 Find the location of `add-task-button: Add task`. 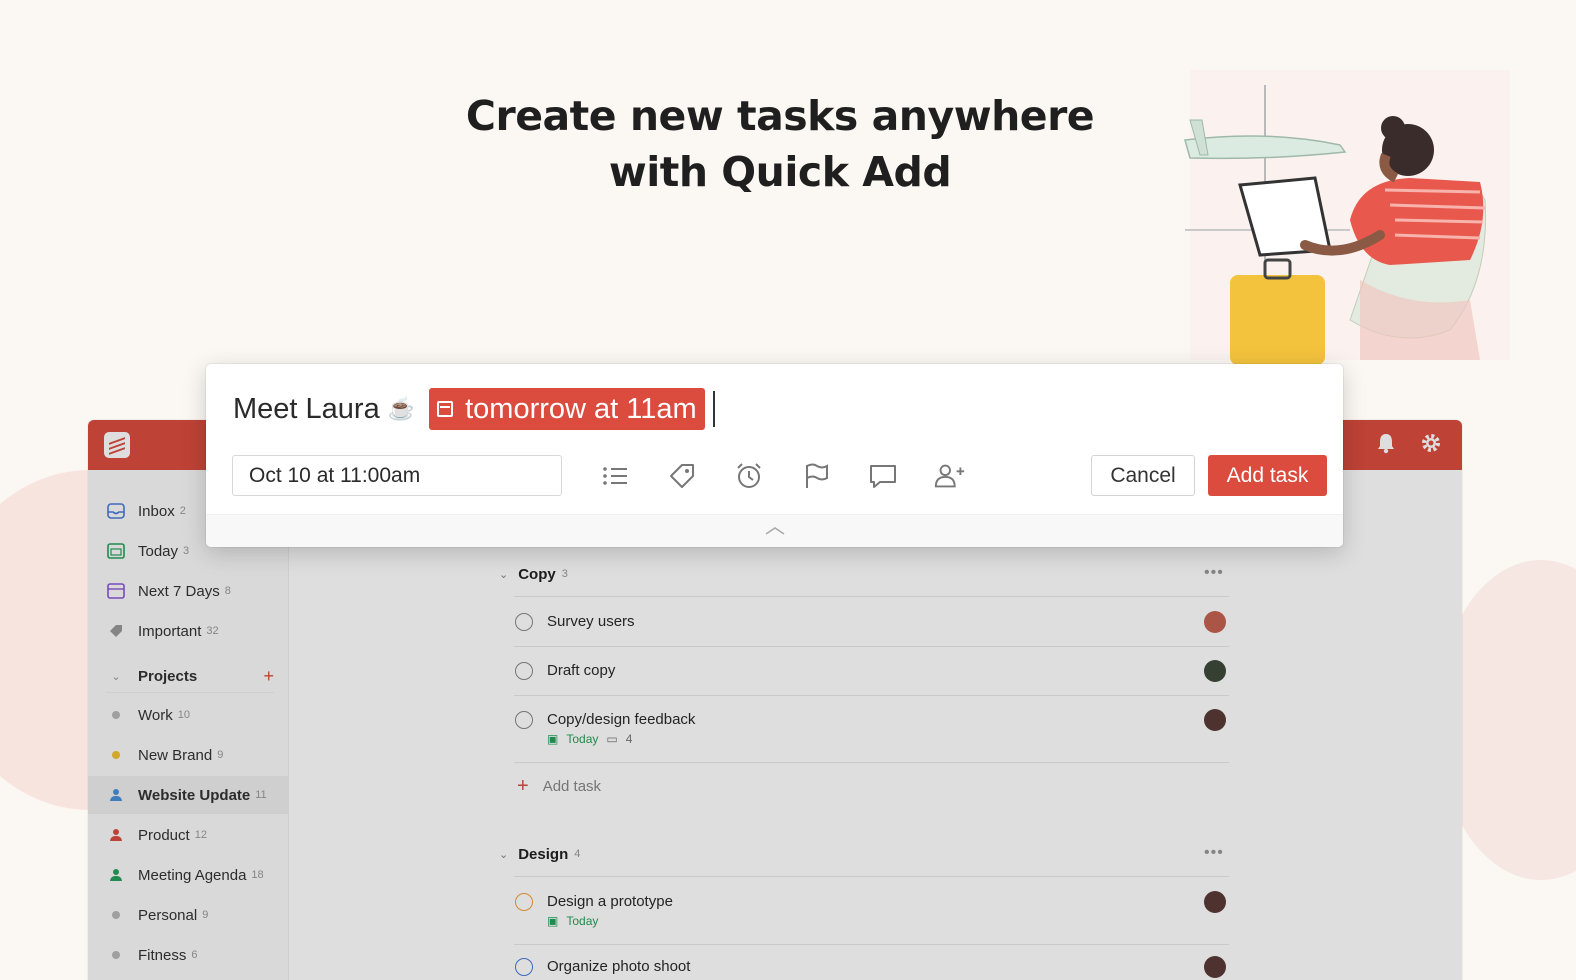

add-task-button: Add task is located at coordinates (1267, 475).